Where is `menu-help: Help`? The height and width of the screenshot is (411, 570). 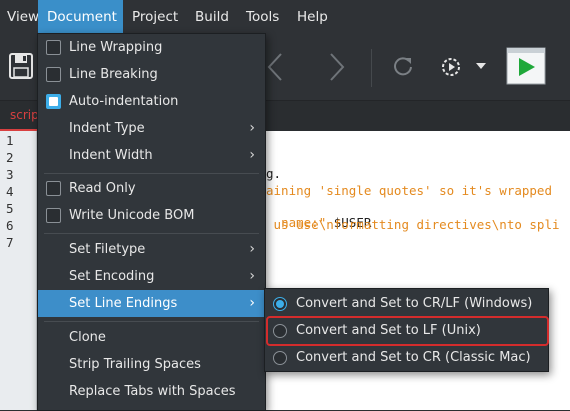
menu-help: Help is located at coordinates (312, 17).